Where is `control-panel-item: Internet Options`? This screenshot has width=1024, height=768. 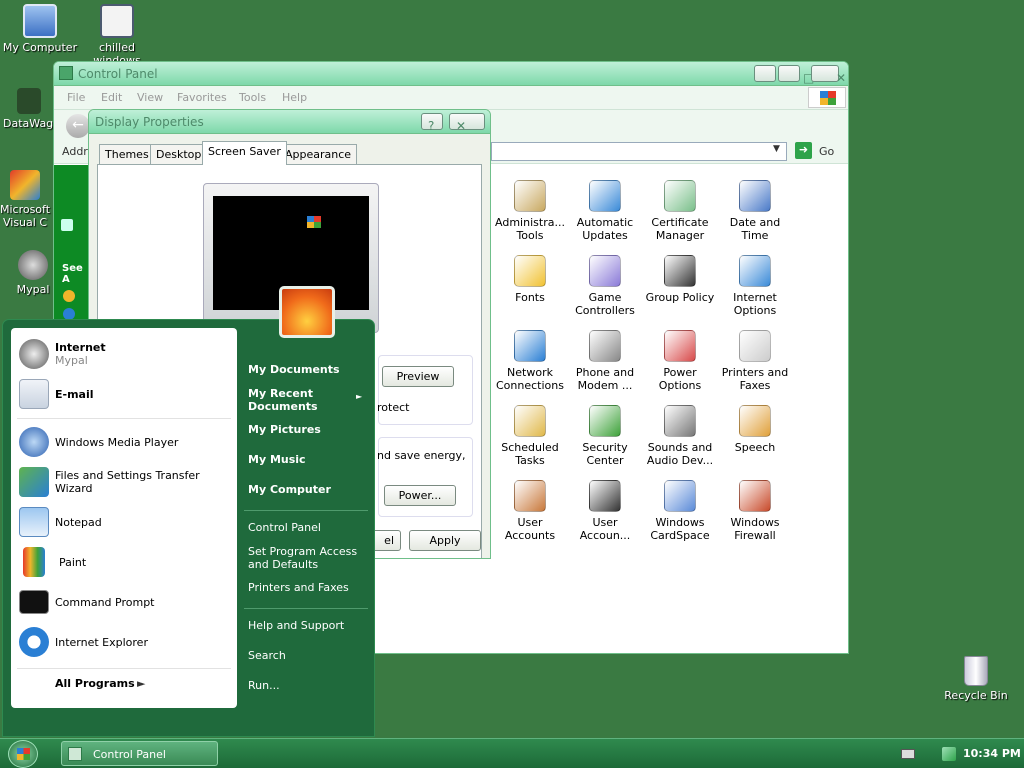
control-panel-item: Internet Options is located at coordinates (755, 286).